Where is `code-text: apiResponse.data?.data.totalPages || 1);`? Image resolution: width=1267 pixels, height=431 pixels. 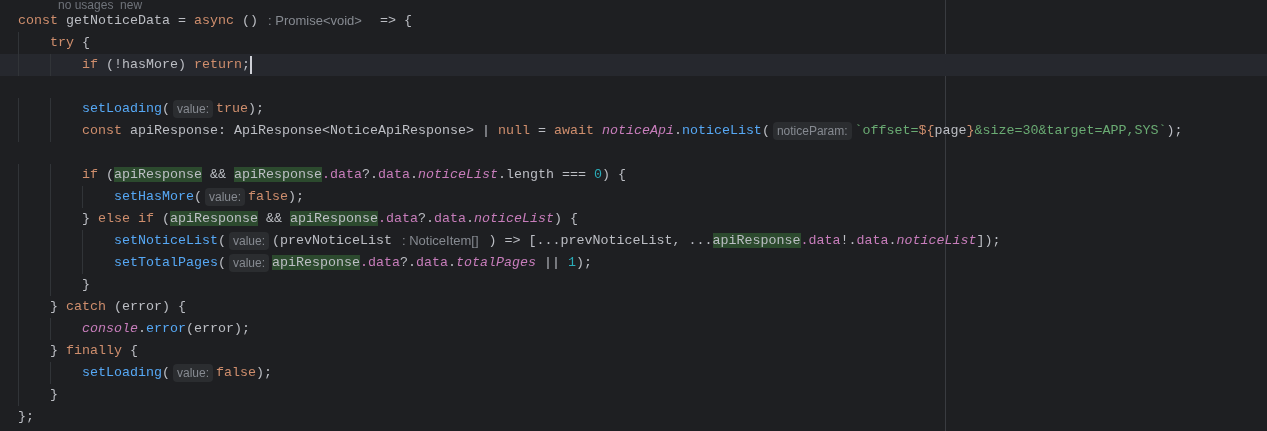
code-text: apiResponse.data?.data.totalPages || 1); is located at coordinates (432, 263).